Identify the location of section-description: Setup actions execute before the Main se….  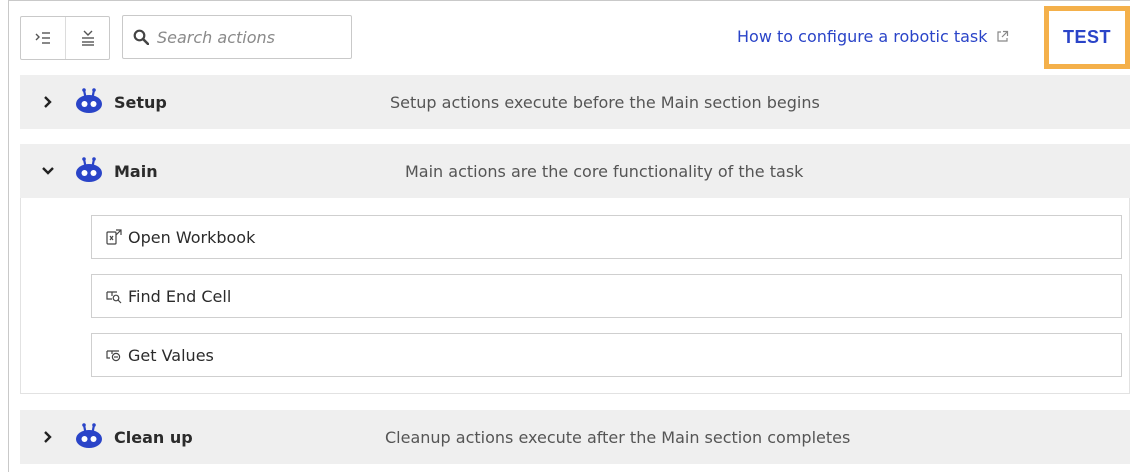
(605, 102).